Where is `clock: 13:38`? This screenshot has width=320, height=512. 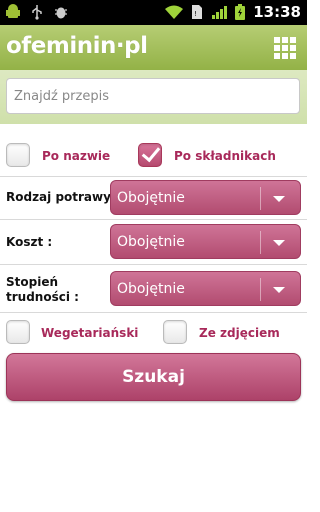 clock: 13:38 is located at coordinates (277, 12).